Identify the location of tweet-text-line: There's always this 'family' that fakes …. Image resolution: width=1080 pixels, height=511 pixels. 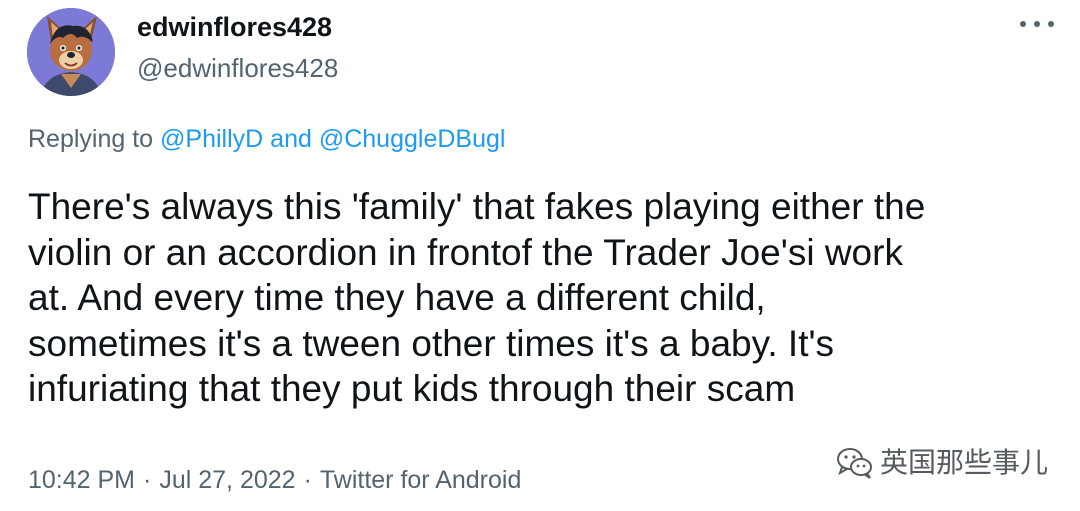
(477, 206).